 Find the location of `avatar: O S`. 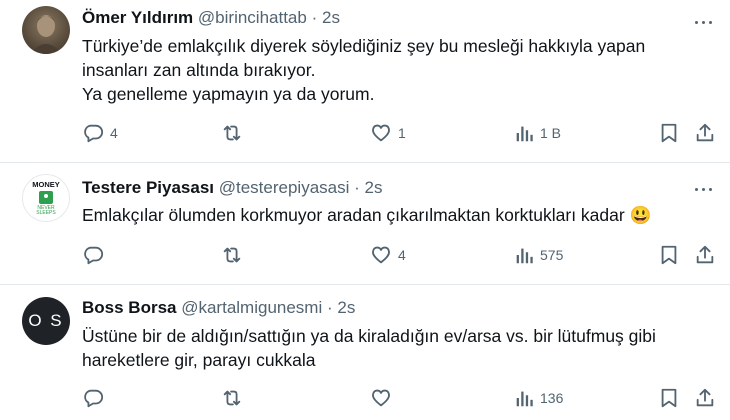

avatar: O S is located at coordinates (46, 321).